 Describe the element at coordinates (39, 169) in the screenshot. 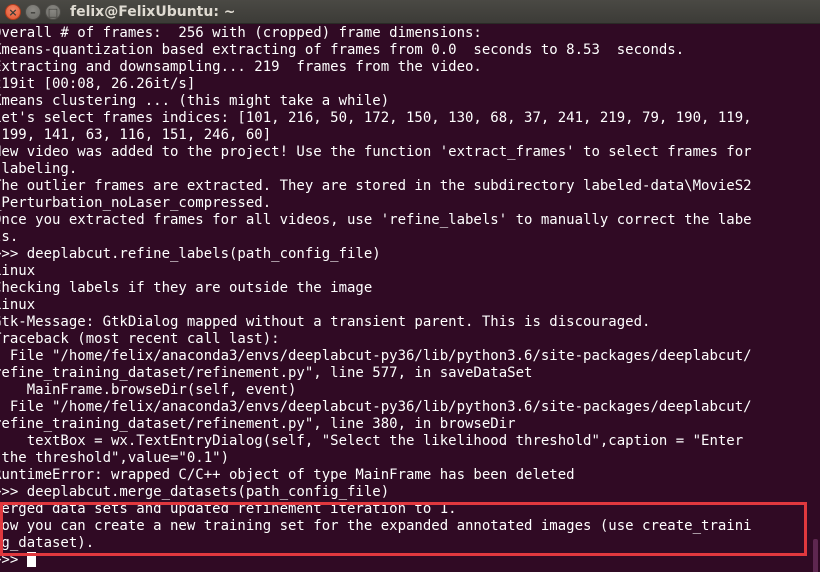

I see `output-line: labeling.` at that location.